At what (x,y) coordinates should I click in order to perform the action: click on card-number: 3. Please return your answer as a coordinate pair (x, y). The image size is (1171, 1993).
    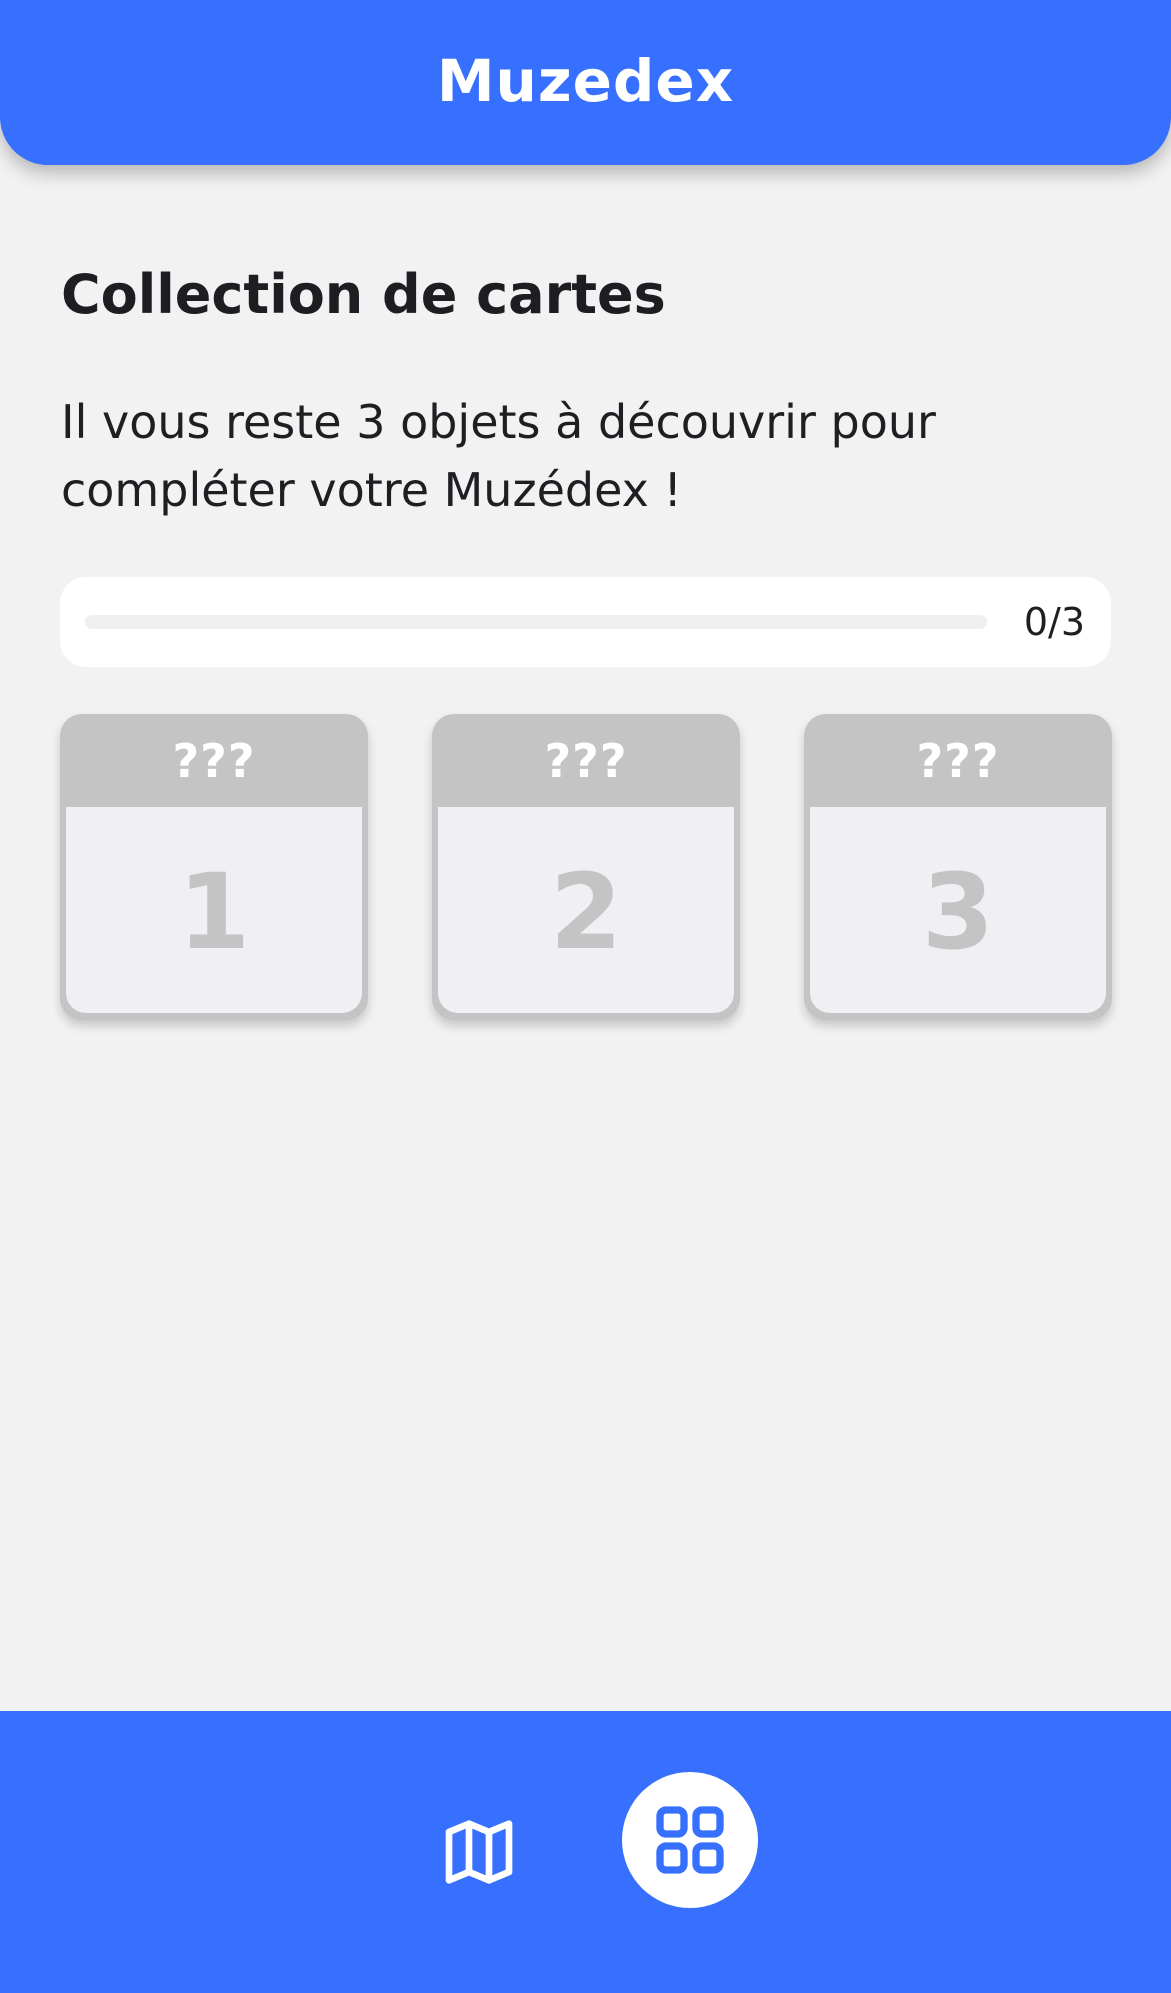
    Looking at the image, I should click on (958, 912).